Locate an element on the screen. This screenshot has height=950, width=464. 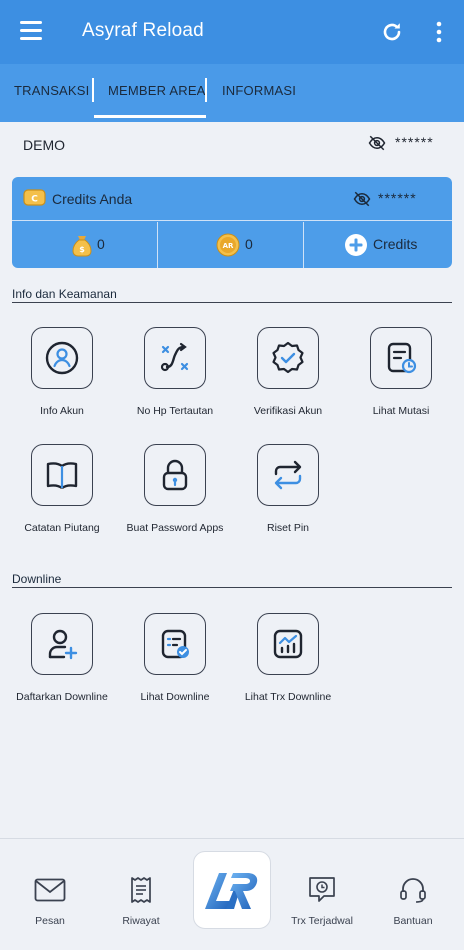
nav-home-button is located at coordinates (232, 890).